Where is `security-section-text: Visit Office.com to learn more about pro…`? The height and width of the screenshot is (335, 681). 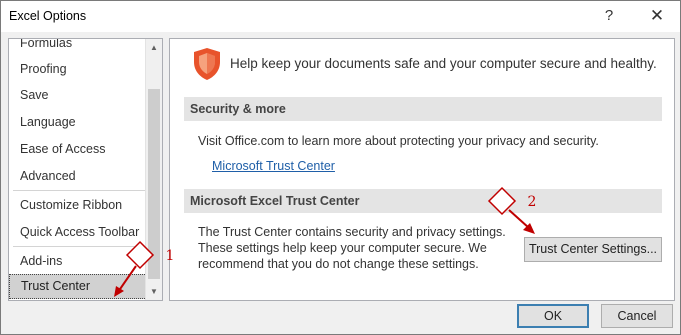
security-section-text: Visit Office.com to learn more about pro… is located at coordinates (398, 141).